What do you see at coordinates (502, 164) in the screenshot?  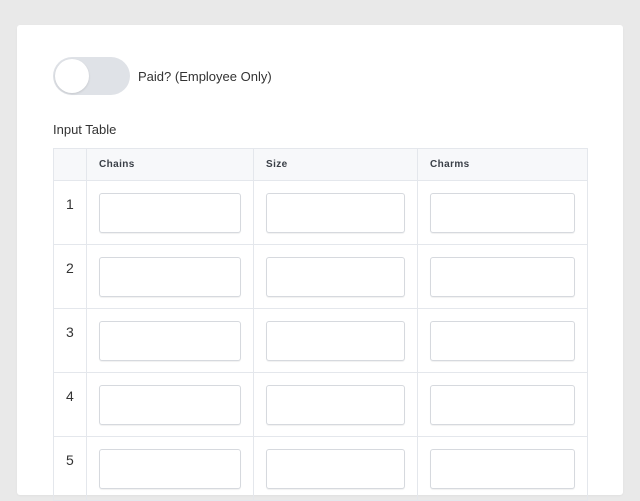 I see `column-header-charms: Charms` at bounding box center [502, 164].